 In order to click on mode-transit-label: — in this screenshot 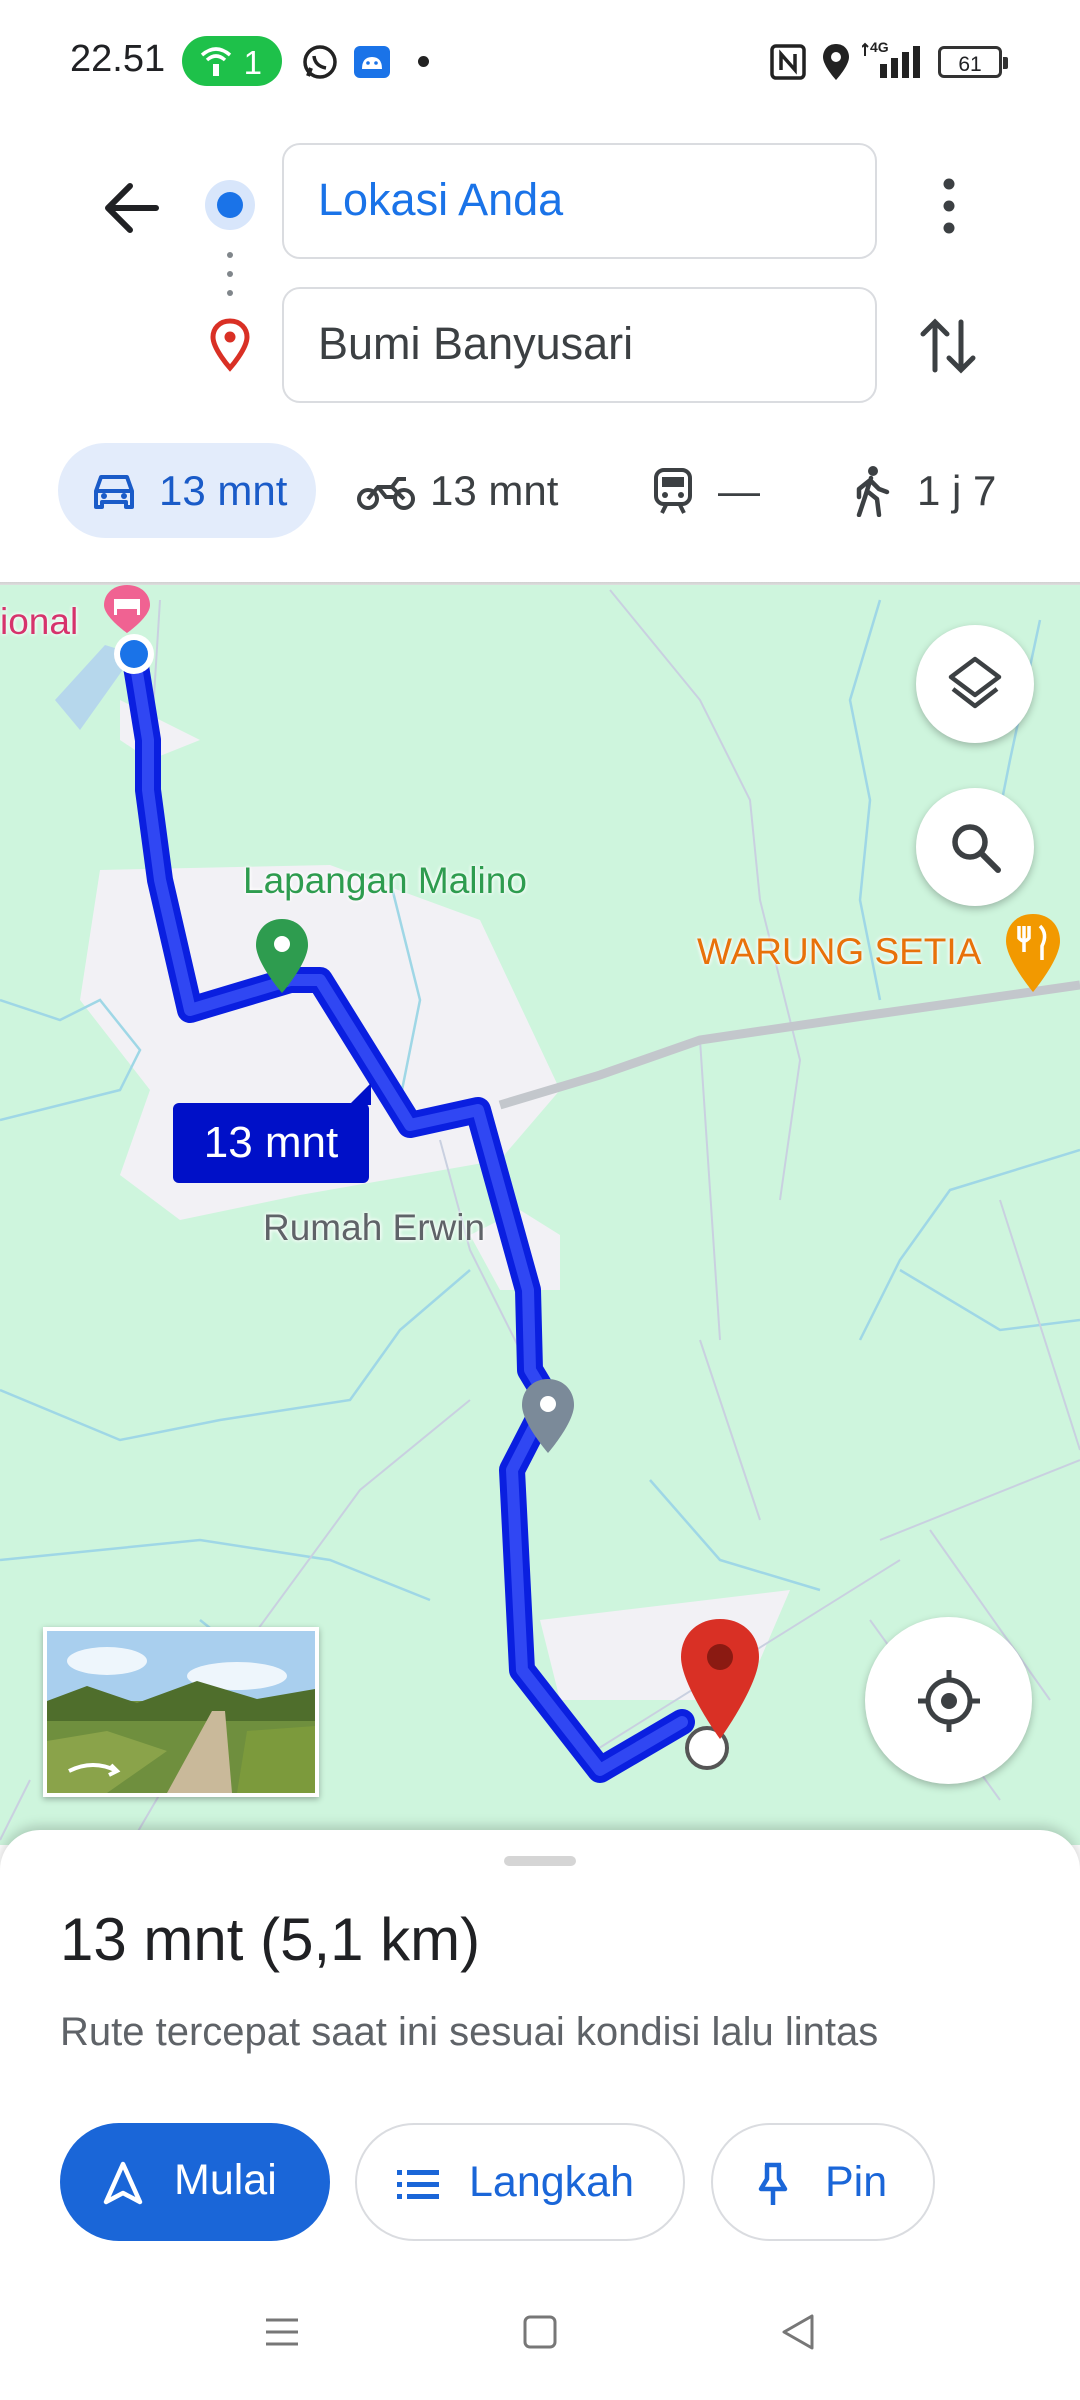, I will do `click(739, 490)`.